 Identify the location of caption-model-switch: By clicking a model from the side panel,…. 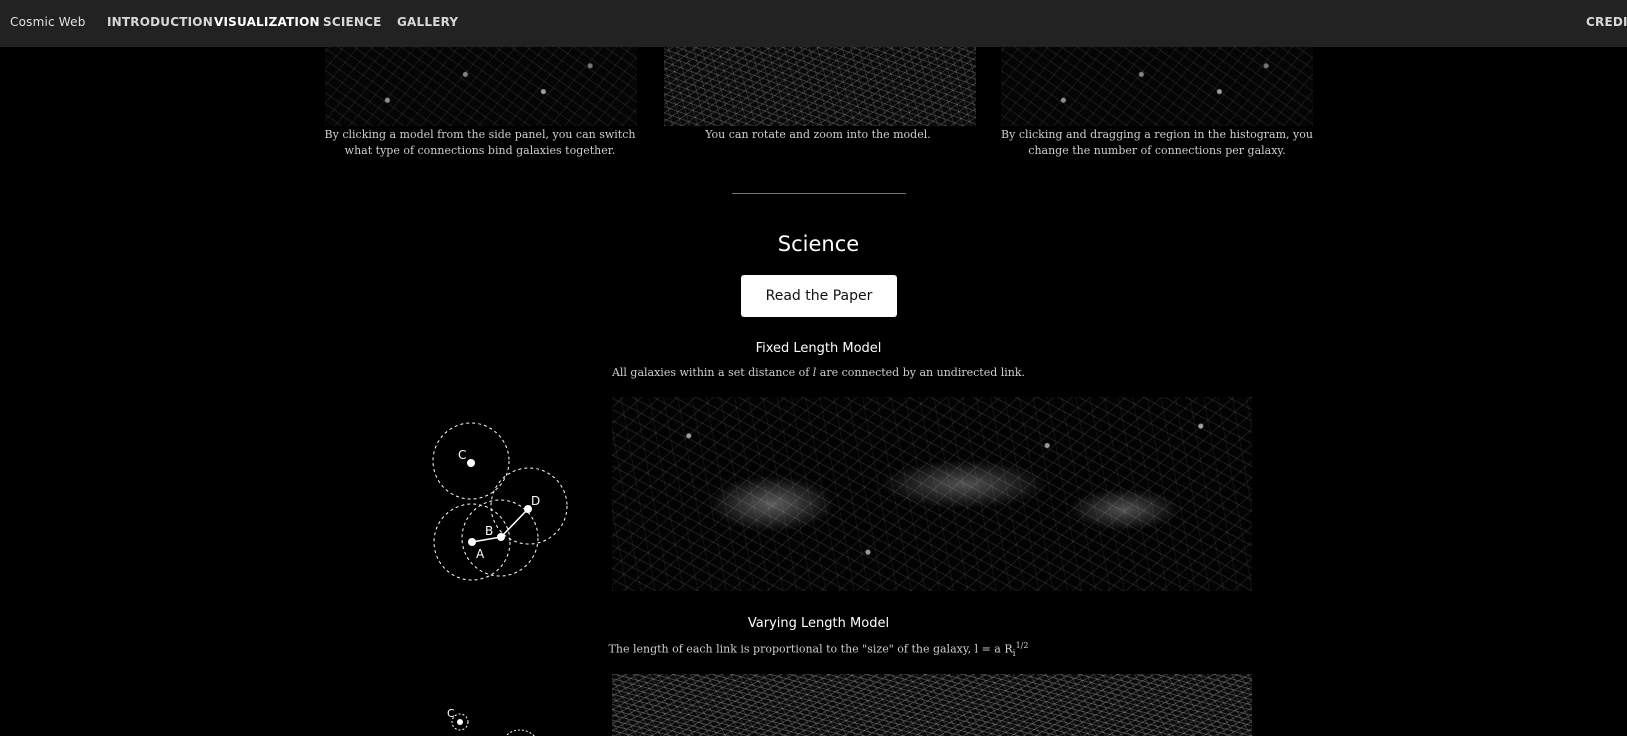
(480, 142).